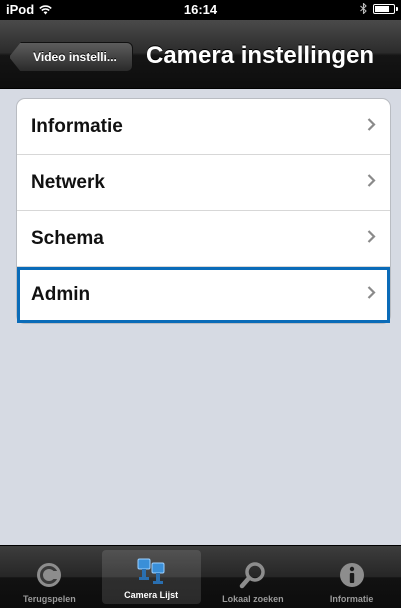 The height and width of the screenshot is (608, 401). What do you see at coordinates (382, 8) in the screenshot?
I see `battery-level` at bounding box center [382, 8].